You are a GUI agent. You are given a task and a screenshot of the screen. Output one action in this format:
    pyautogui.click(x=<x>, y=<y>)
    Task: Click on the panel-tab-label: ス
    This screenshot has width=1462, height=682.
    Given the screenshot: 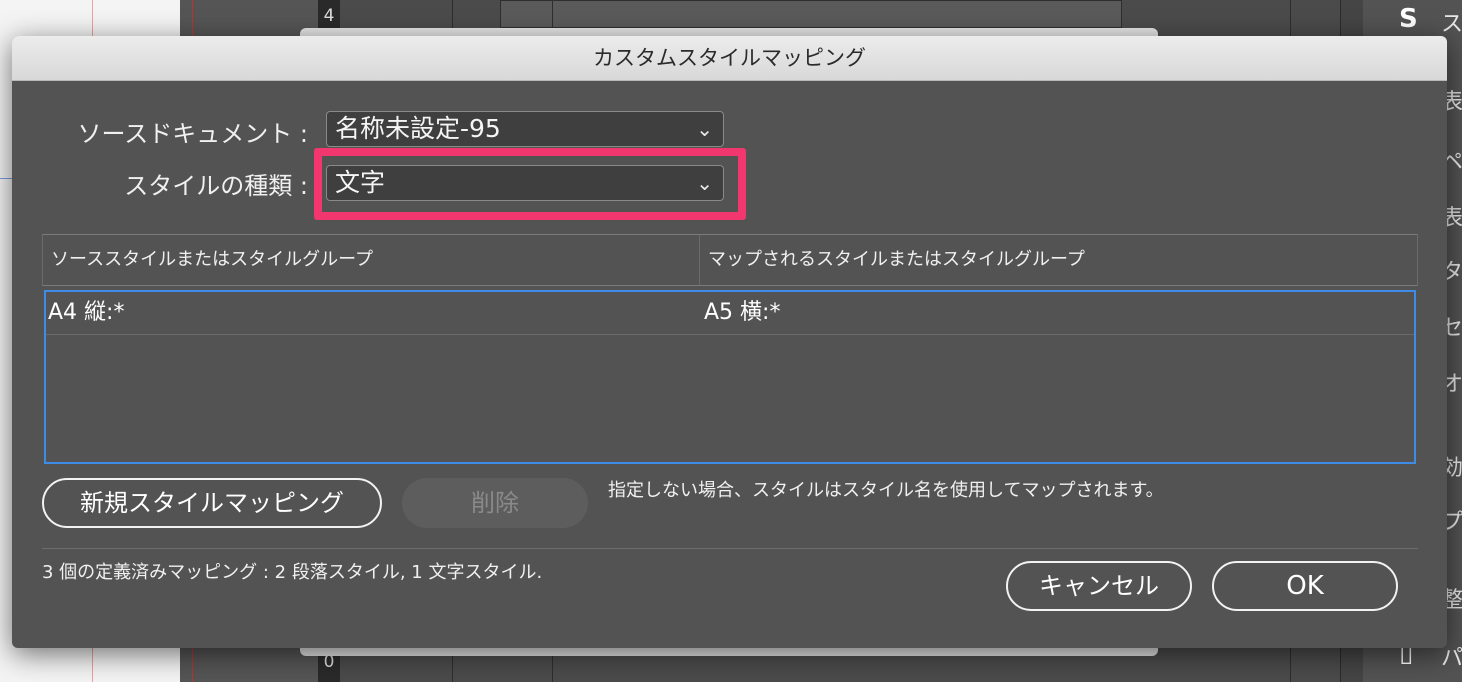 What is the action you would take?
    pyautogui.click(x=1451, y=24)
    